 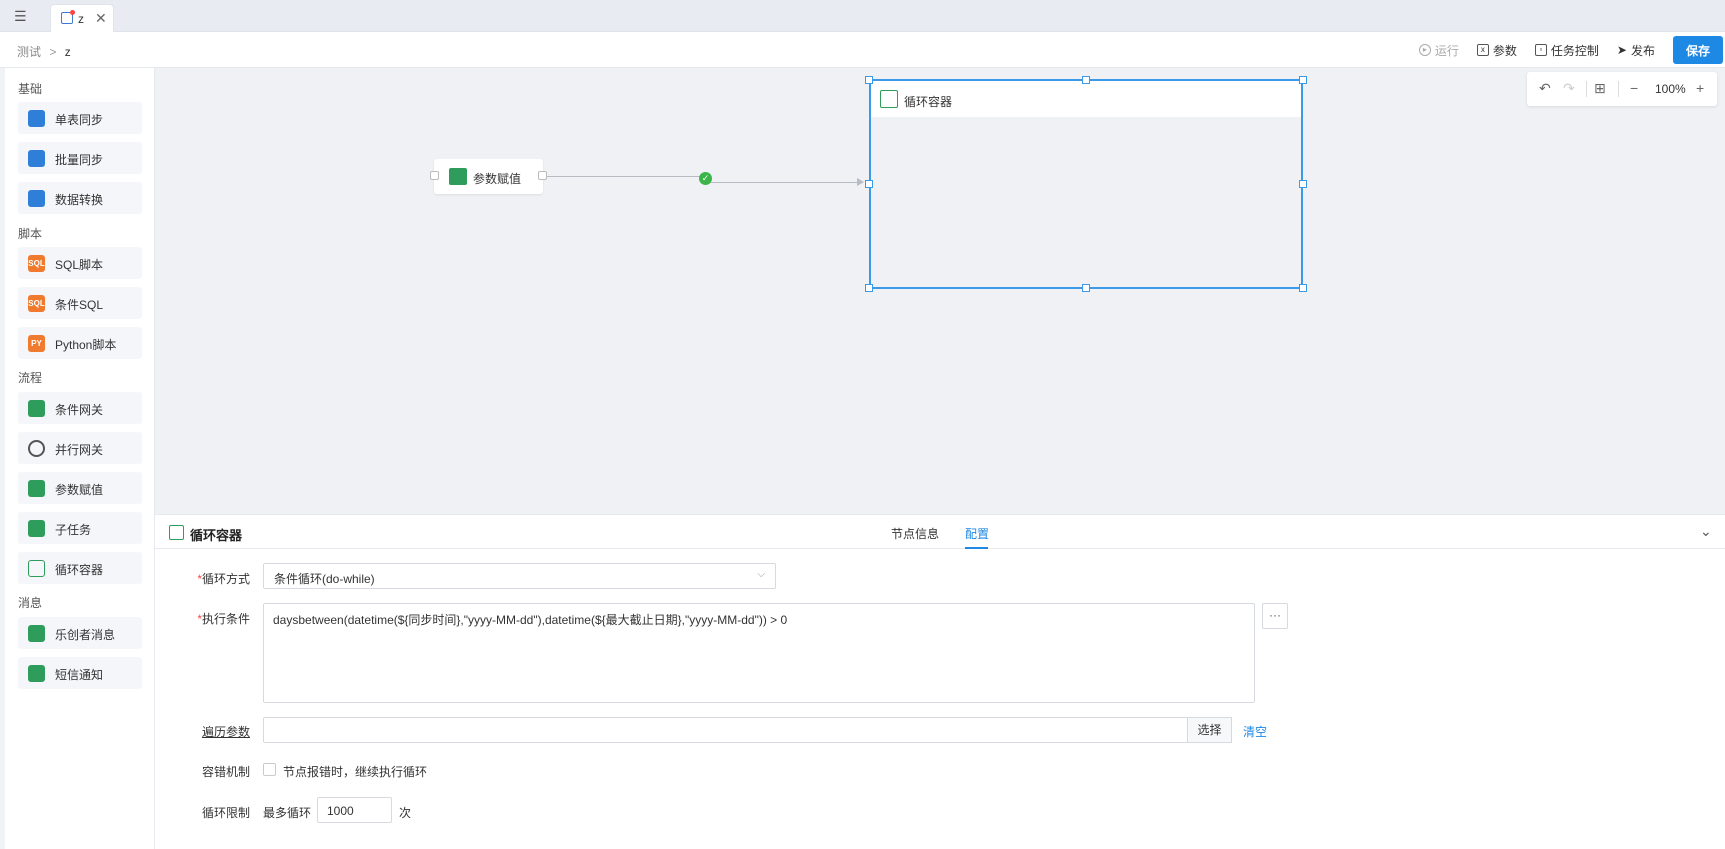 What do you see at coordinates (1540, 50) in the screenshot?
I see `control-icon: ▫` at bounding box center [1540, 50].